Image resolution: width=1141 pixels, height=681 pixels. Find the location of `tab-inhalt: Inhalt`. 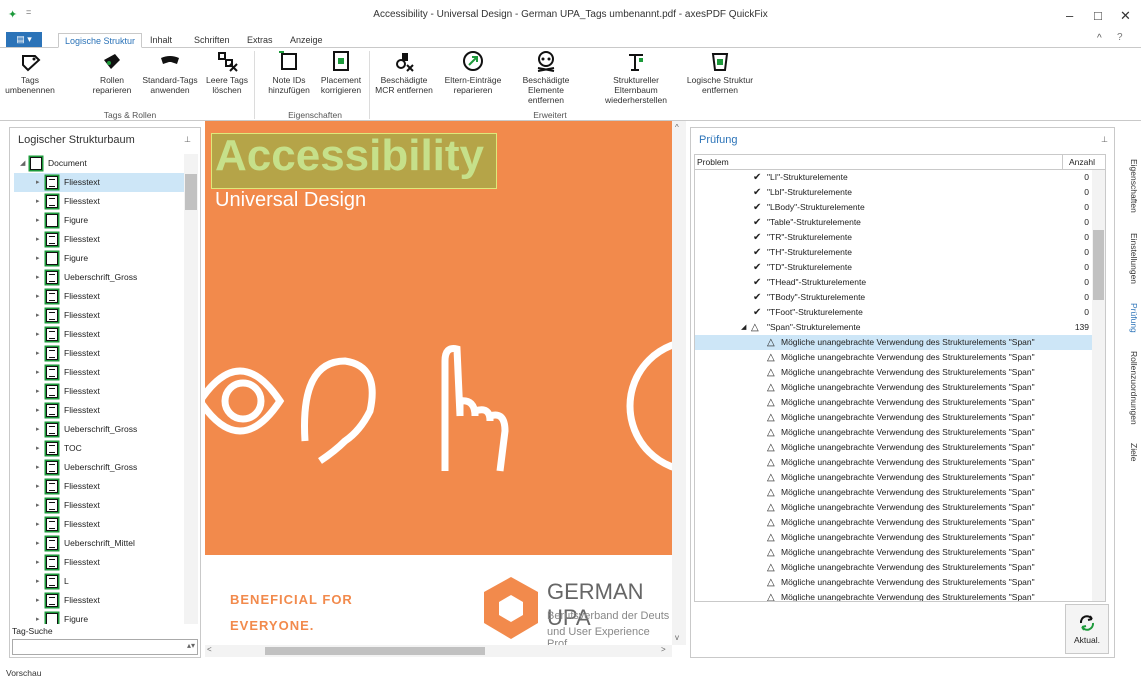

tab-inhalt: Inhalt is located at coordinates (161, 40).